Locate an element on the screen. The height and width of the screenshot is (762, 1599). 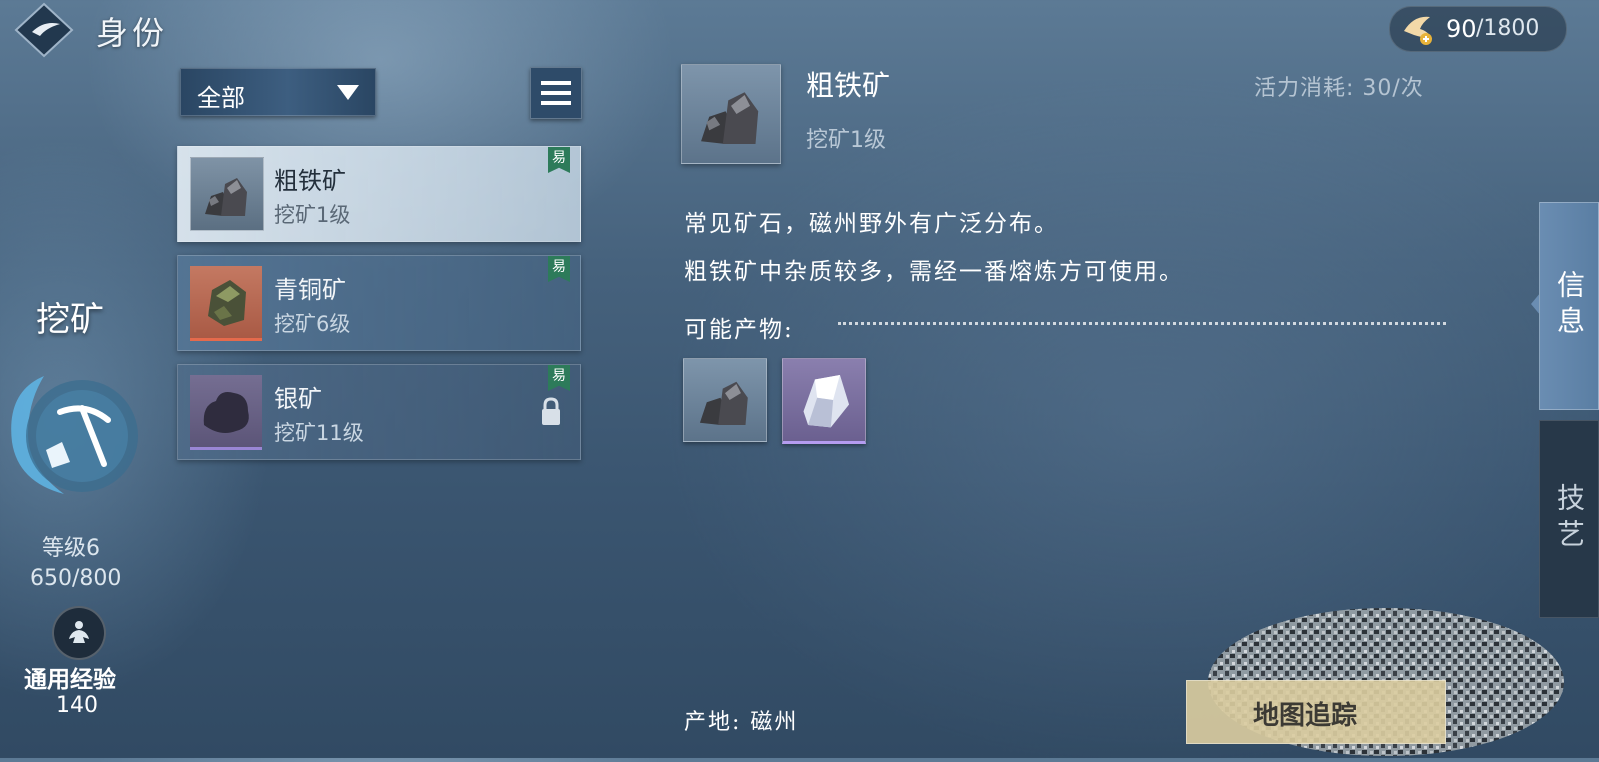
ore-level: 挖矿6级 is located at coordinates (312, 324).